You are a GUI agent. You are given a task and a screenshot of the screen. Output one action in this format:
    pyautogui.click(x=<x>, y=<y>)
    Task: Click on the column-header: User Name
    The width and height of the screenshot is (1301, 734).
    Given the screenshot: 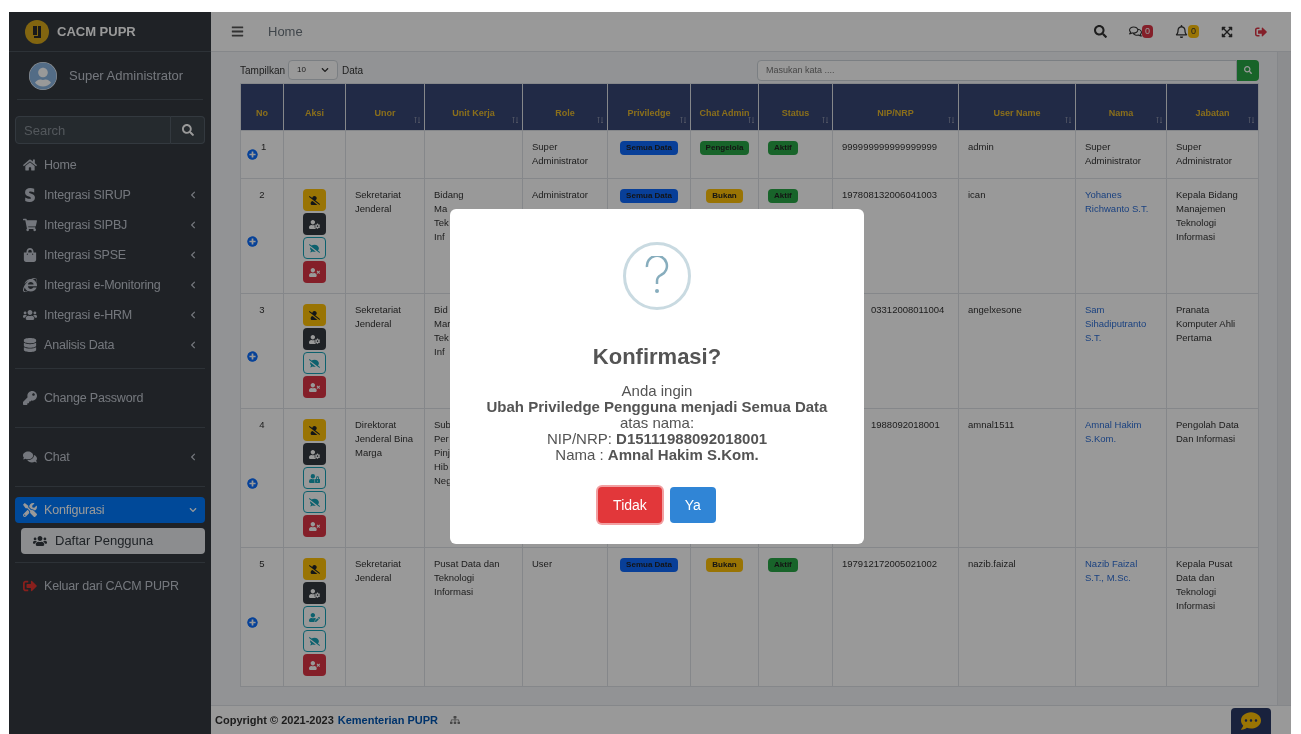 What is the action you would take?
    pyautogui.click(x=1017, y=107)
    